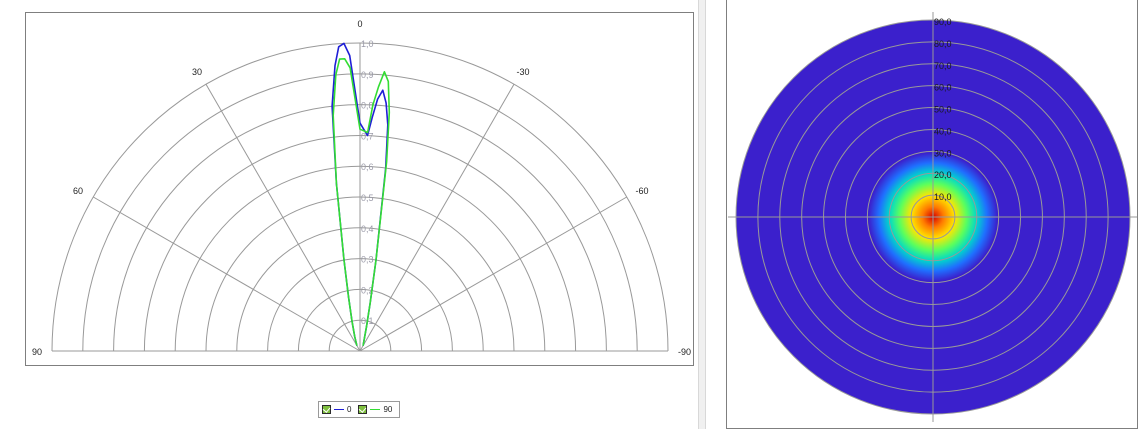 The width and height of the screenshot is (1141, 434). I want to click on chart-legend: 0 90, so click(359, 409).